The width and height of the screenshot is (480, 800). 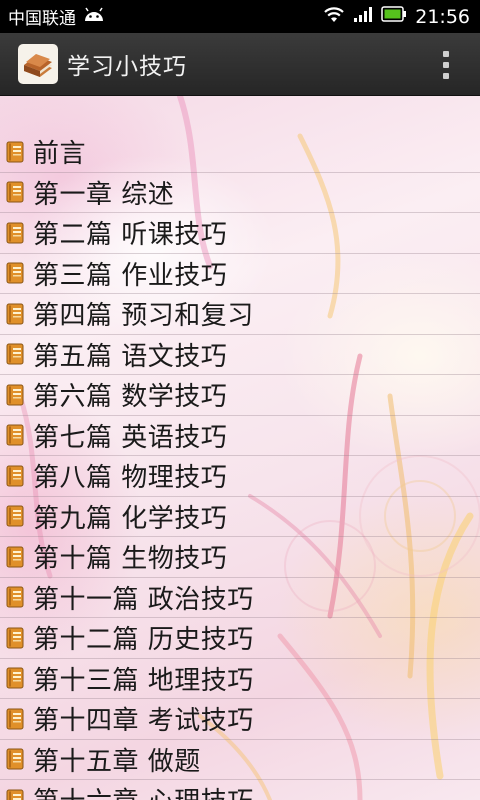 What do you see at coordinates (130, 235) in the screenshot?
I see `chapter-label: 第二篇 听课技巧` at bounding box center [130, 235].